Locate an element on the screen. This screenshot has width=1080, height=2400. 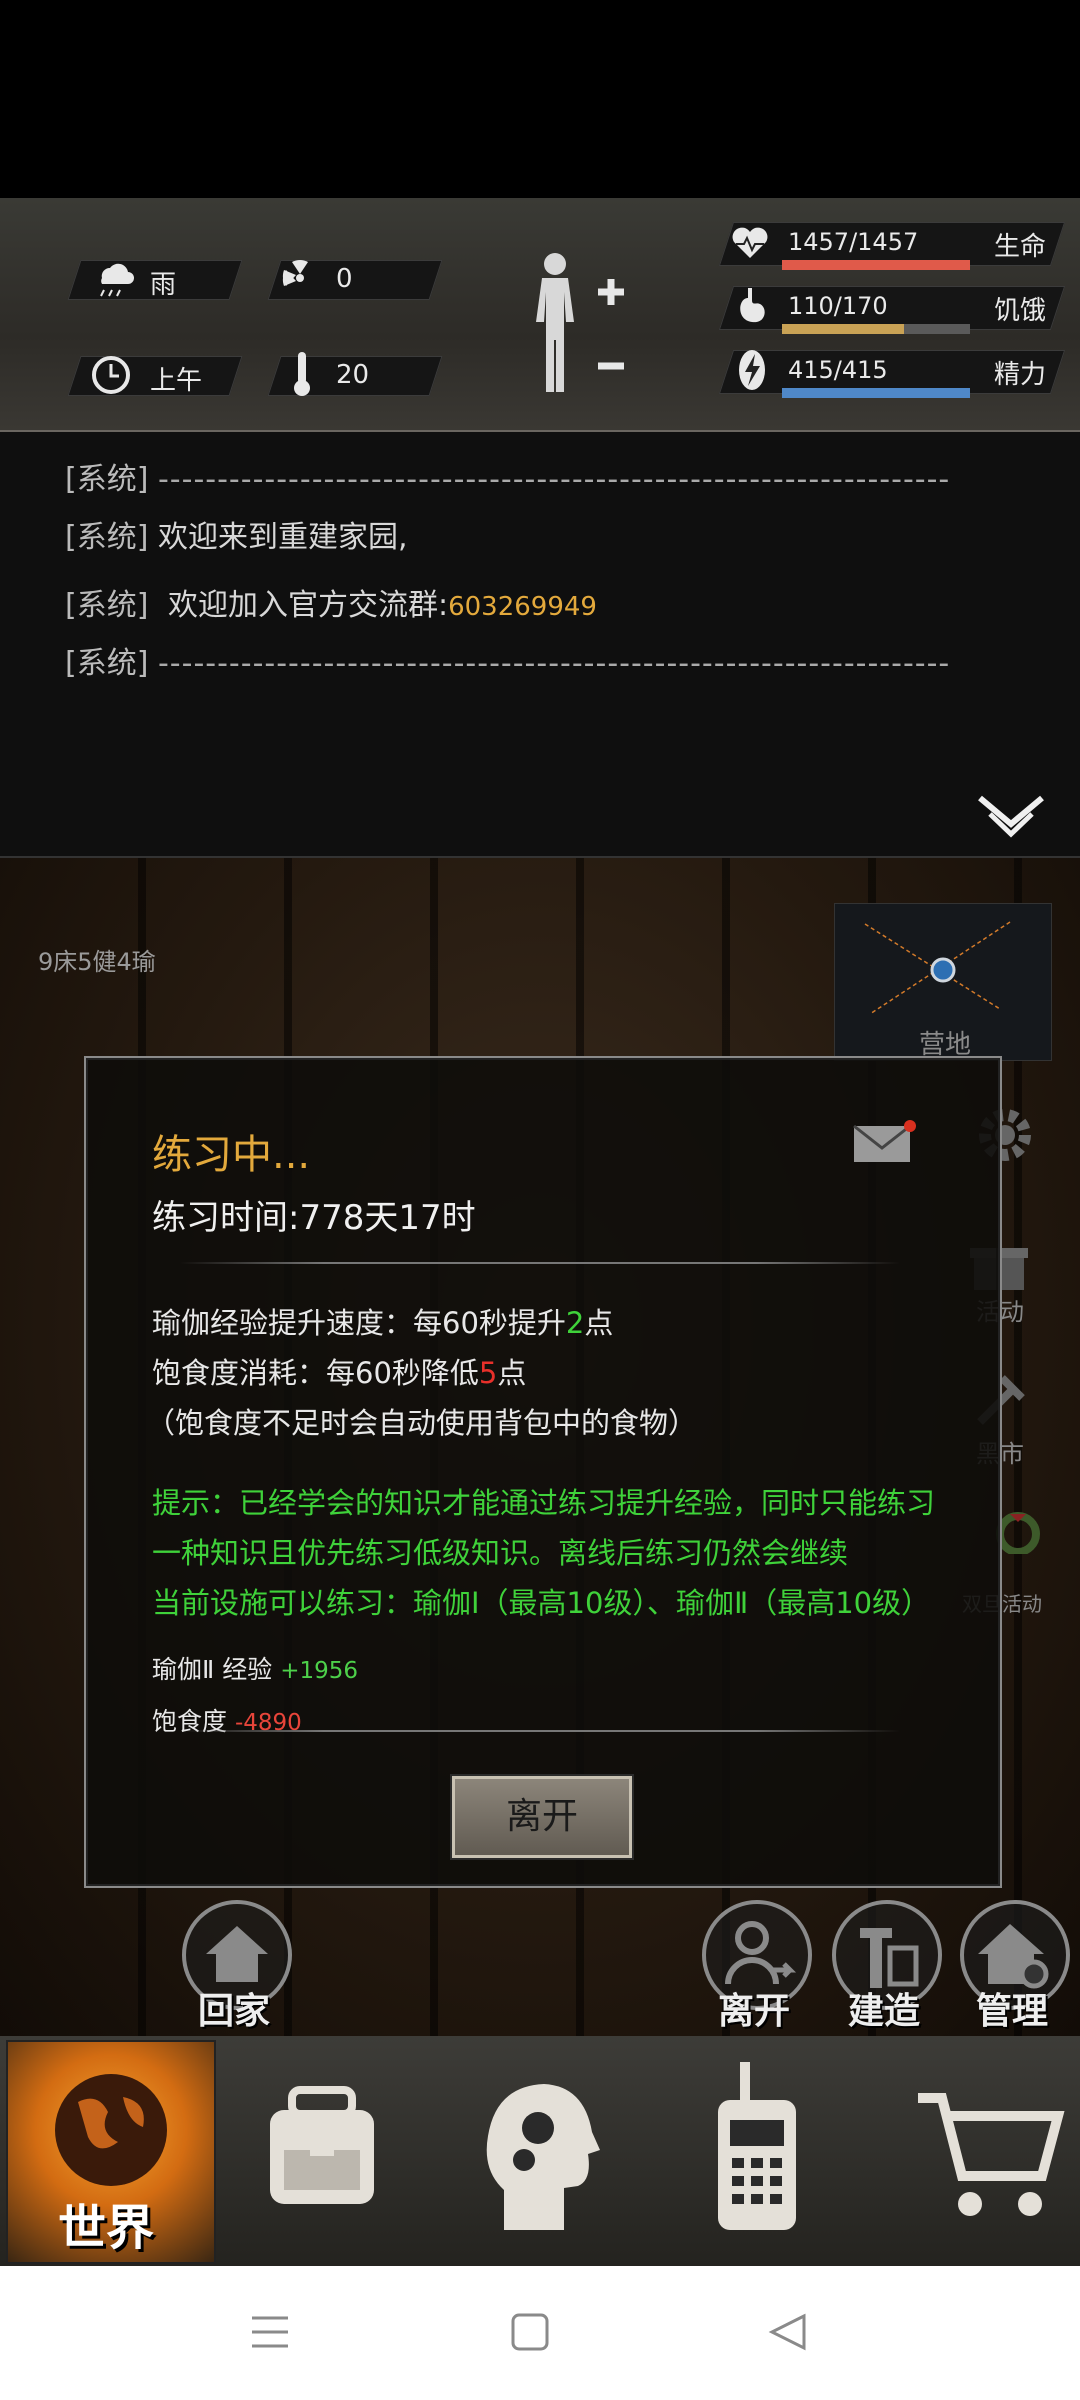
exp-gain-line: 瑜伽Ⅱ 经验 +1956 is located at coordinates (255, 1668).